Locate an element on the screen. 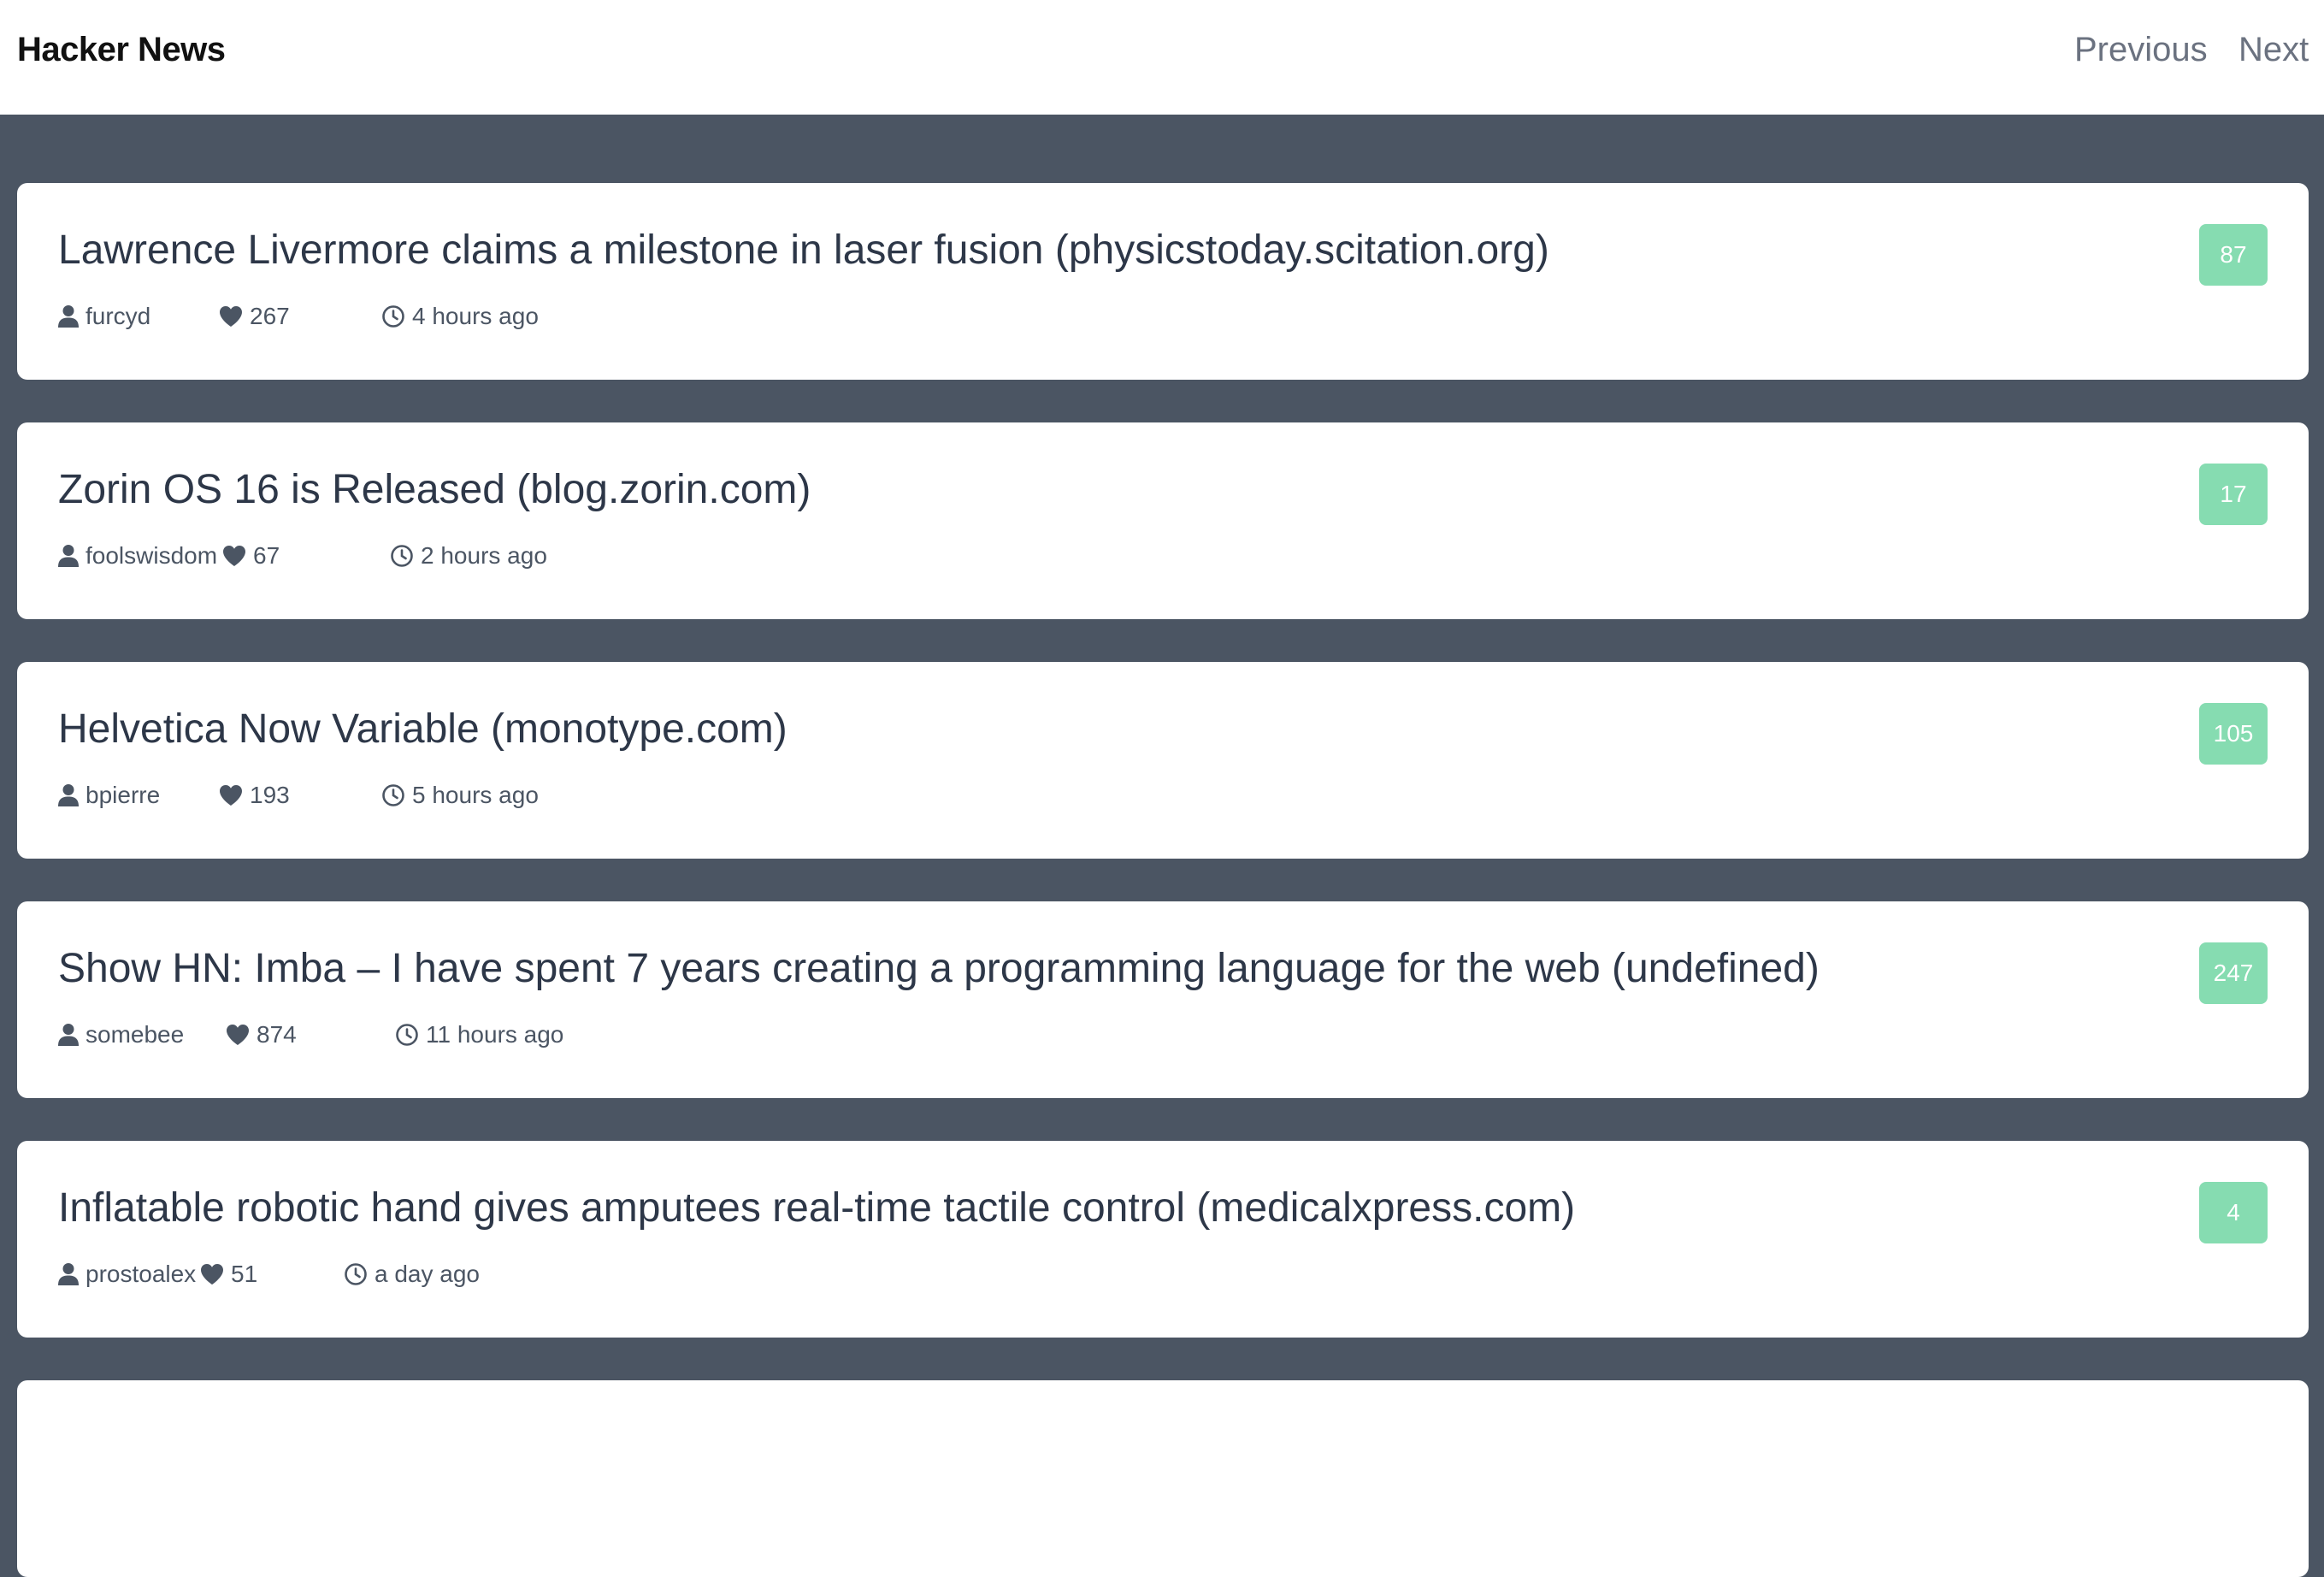  time-ago: 11 hours ago is located at coordinates (495, 1035).